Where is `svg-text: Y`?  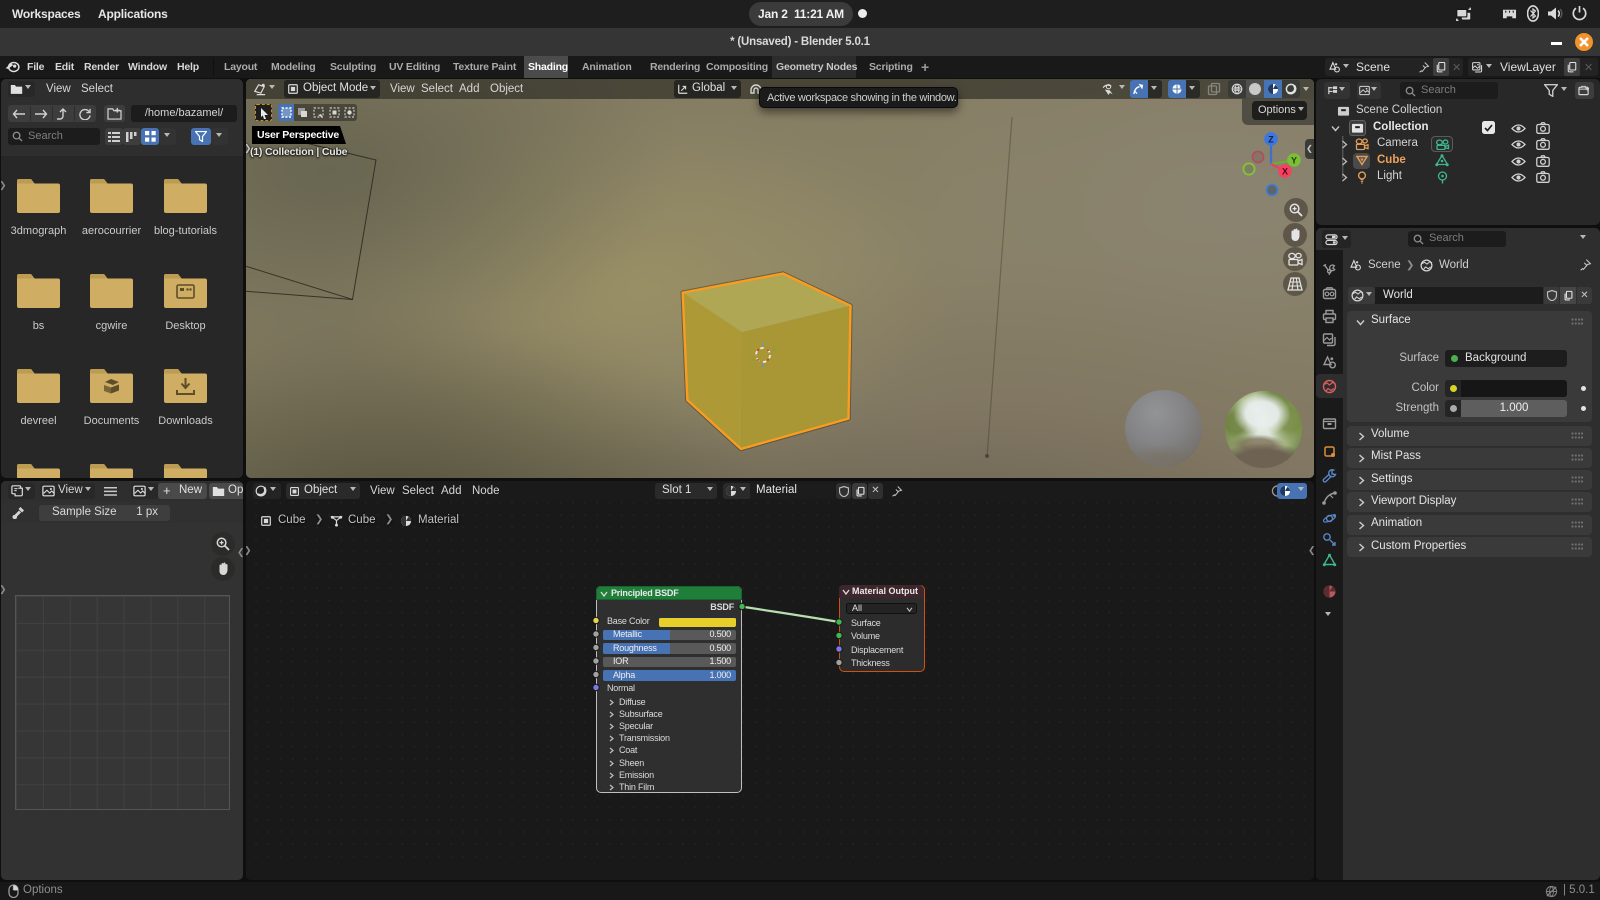 svg-text: Y is located at coordinates (1294, 161).